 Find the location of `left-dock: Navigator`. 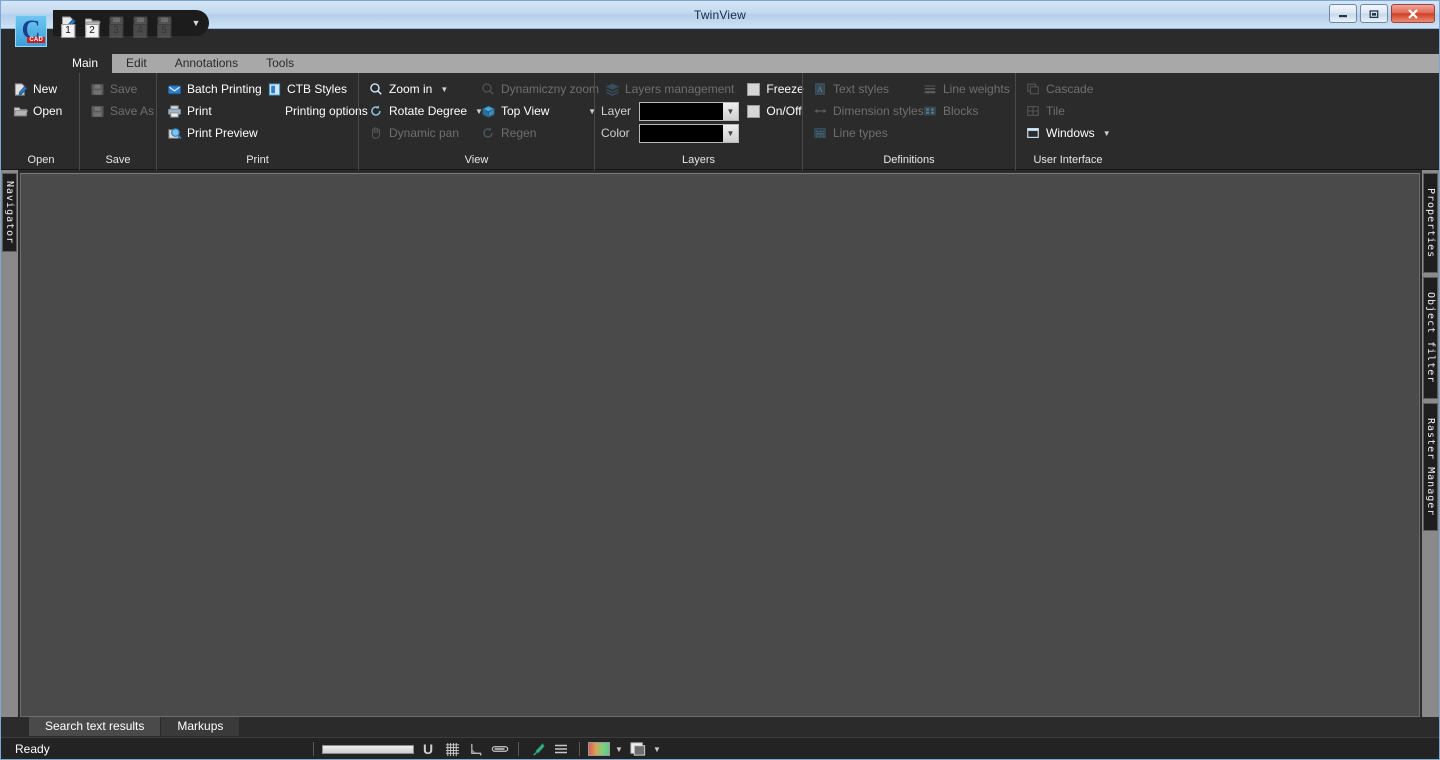

left-dock: Navigator is located at coordinates (9, 443).